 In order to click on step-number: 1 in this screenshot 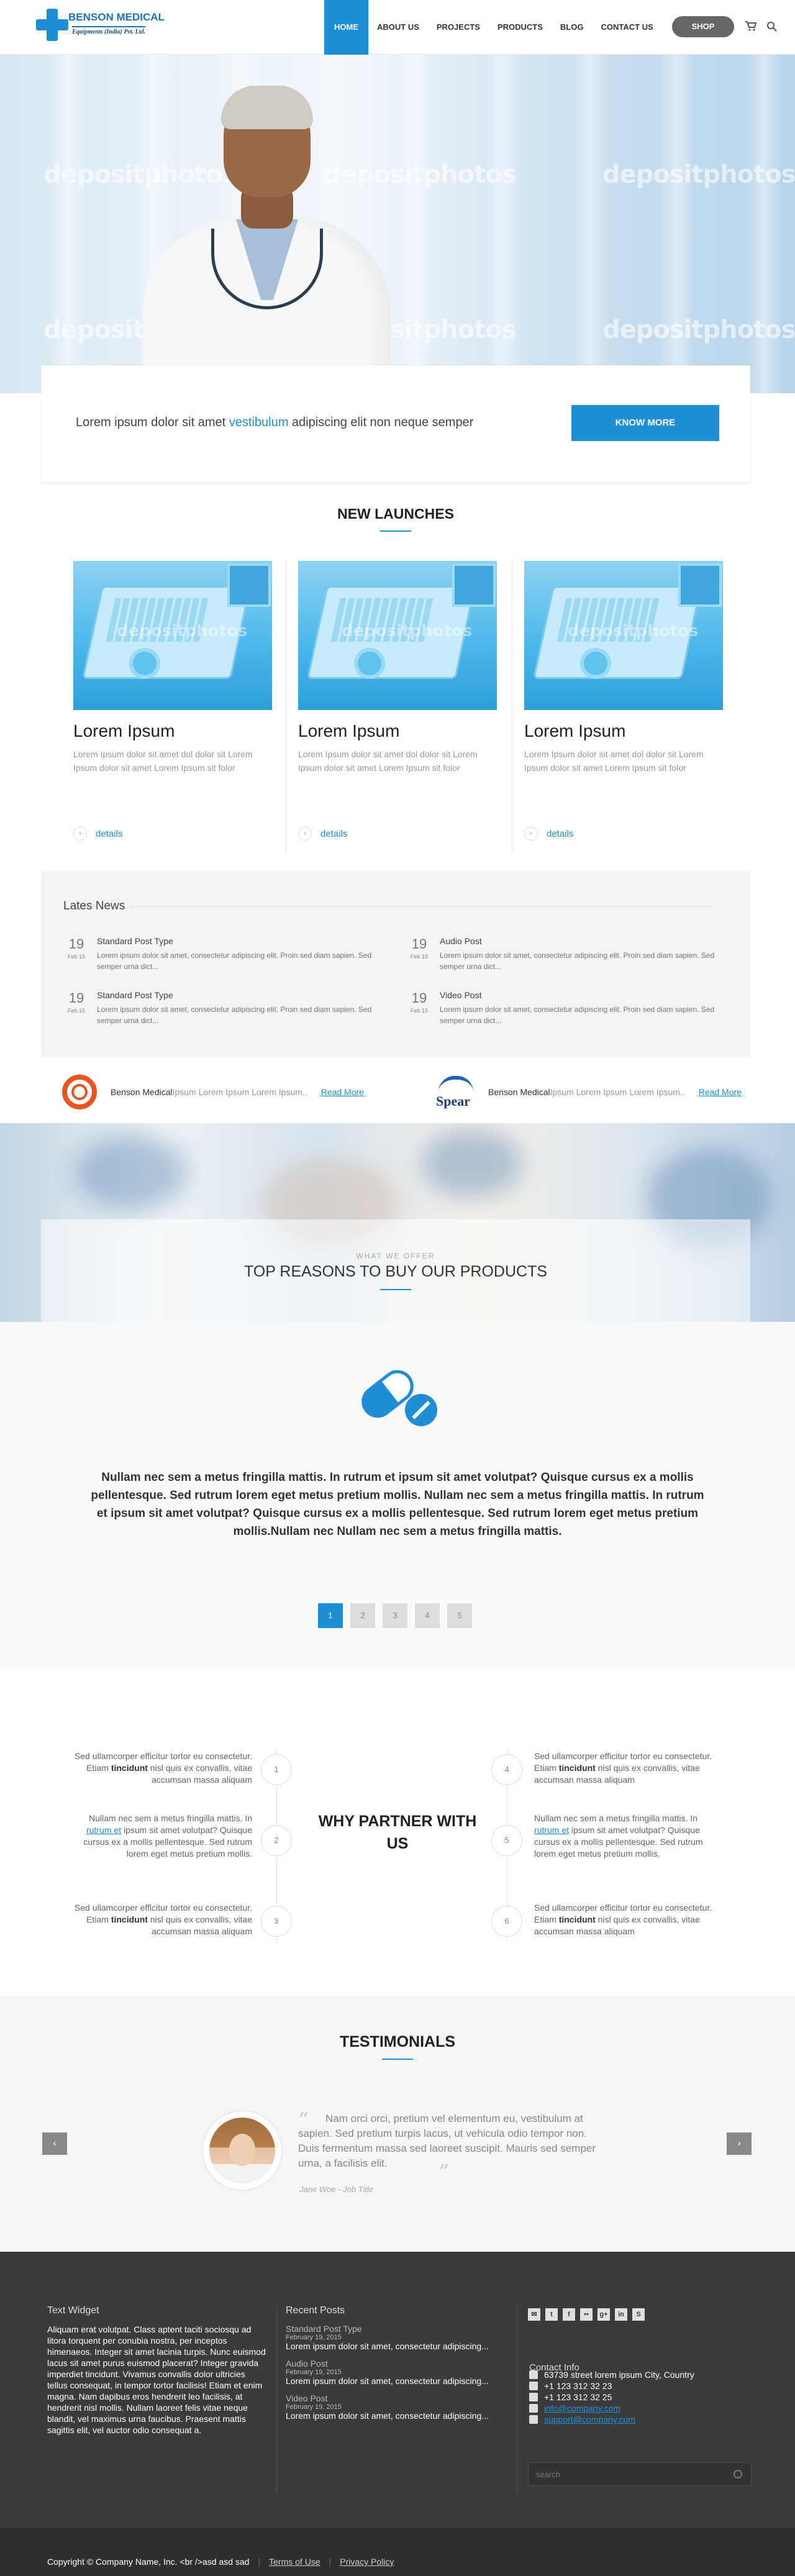, I will do `click(276, 1769)`.